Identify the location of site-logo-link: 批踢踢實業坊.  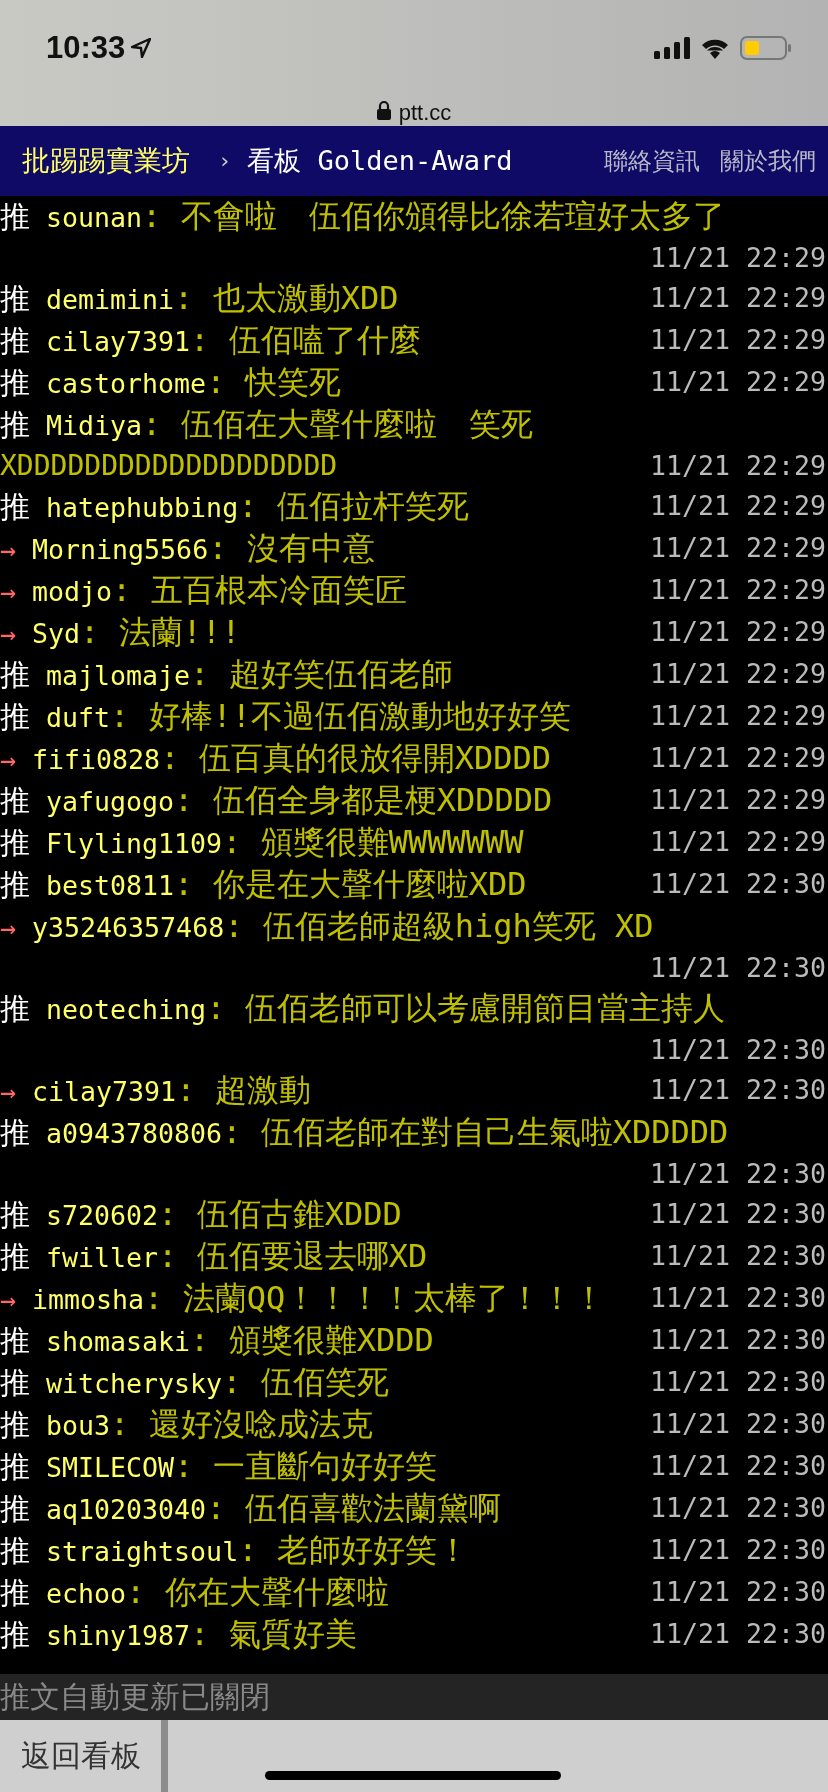
(106, 160).